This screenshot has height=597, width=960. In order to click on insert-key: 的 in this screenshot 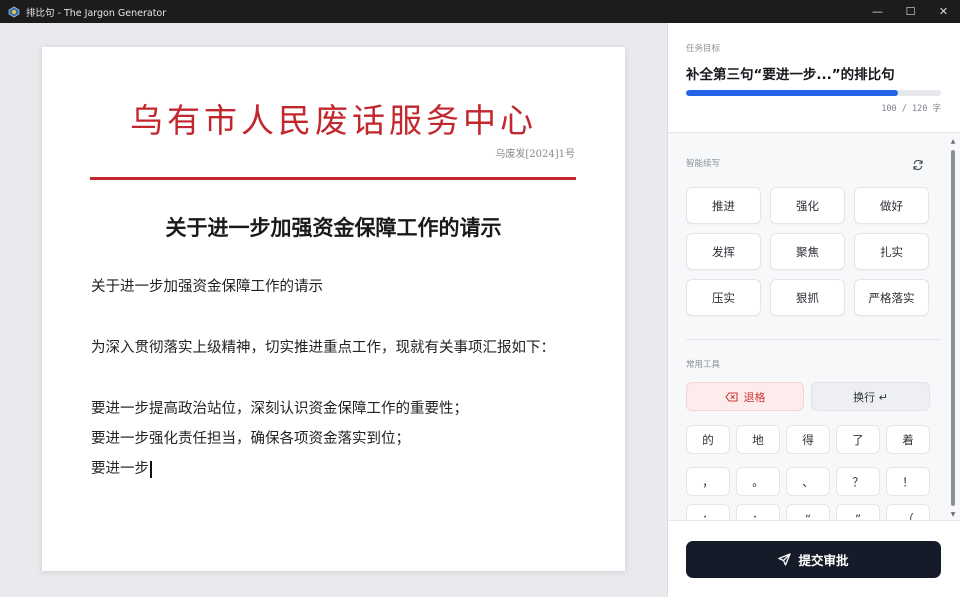, I will do `click(708, 439)`.